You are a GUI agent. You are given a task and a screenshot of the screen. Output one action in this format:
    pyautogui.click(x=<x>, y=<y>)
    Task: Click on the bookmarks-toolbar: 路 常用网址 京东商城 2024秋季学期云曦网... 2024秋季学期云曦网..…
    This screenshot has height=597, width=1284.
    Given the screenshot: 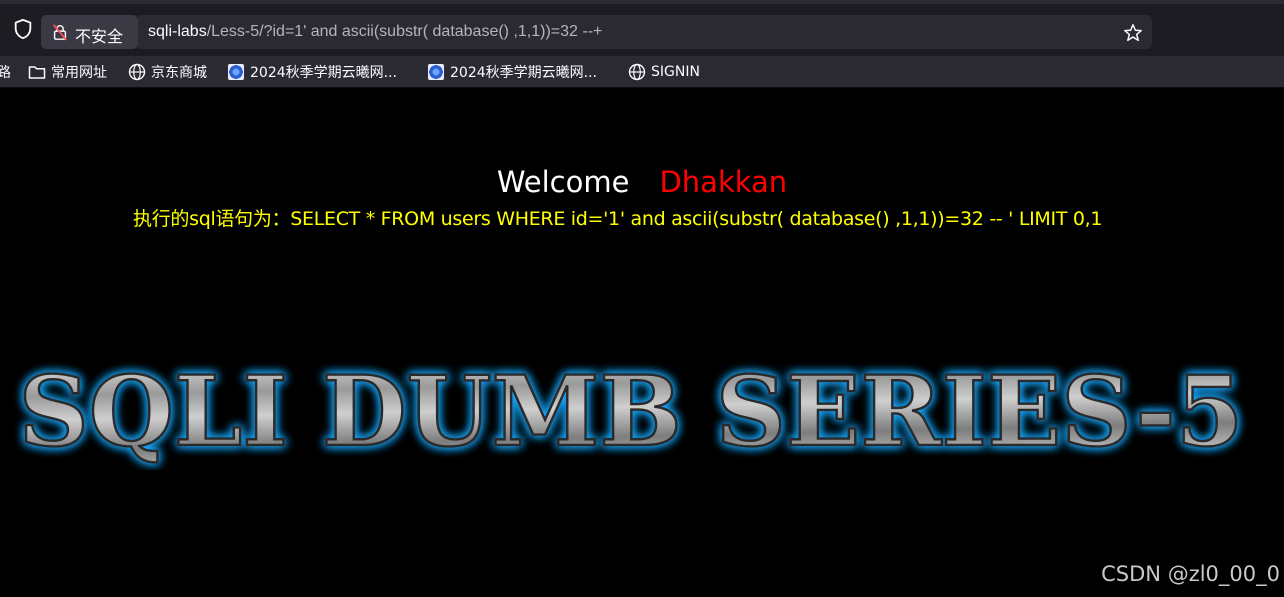 What is the action you would take?
    pyautogui.click(x=642, y=72)
    